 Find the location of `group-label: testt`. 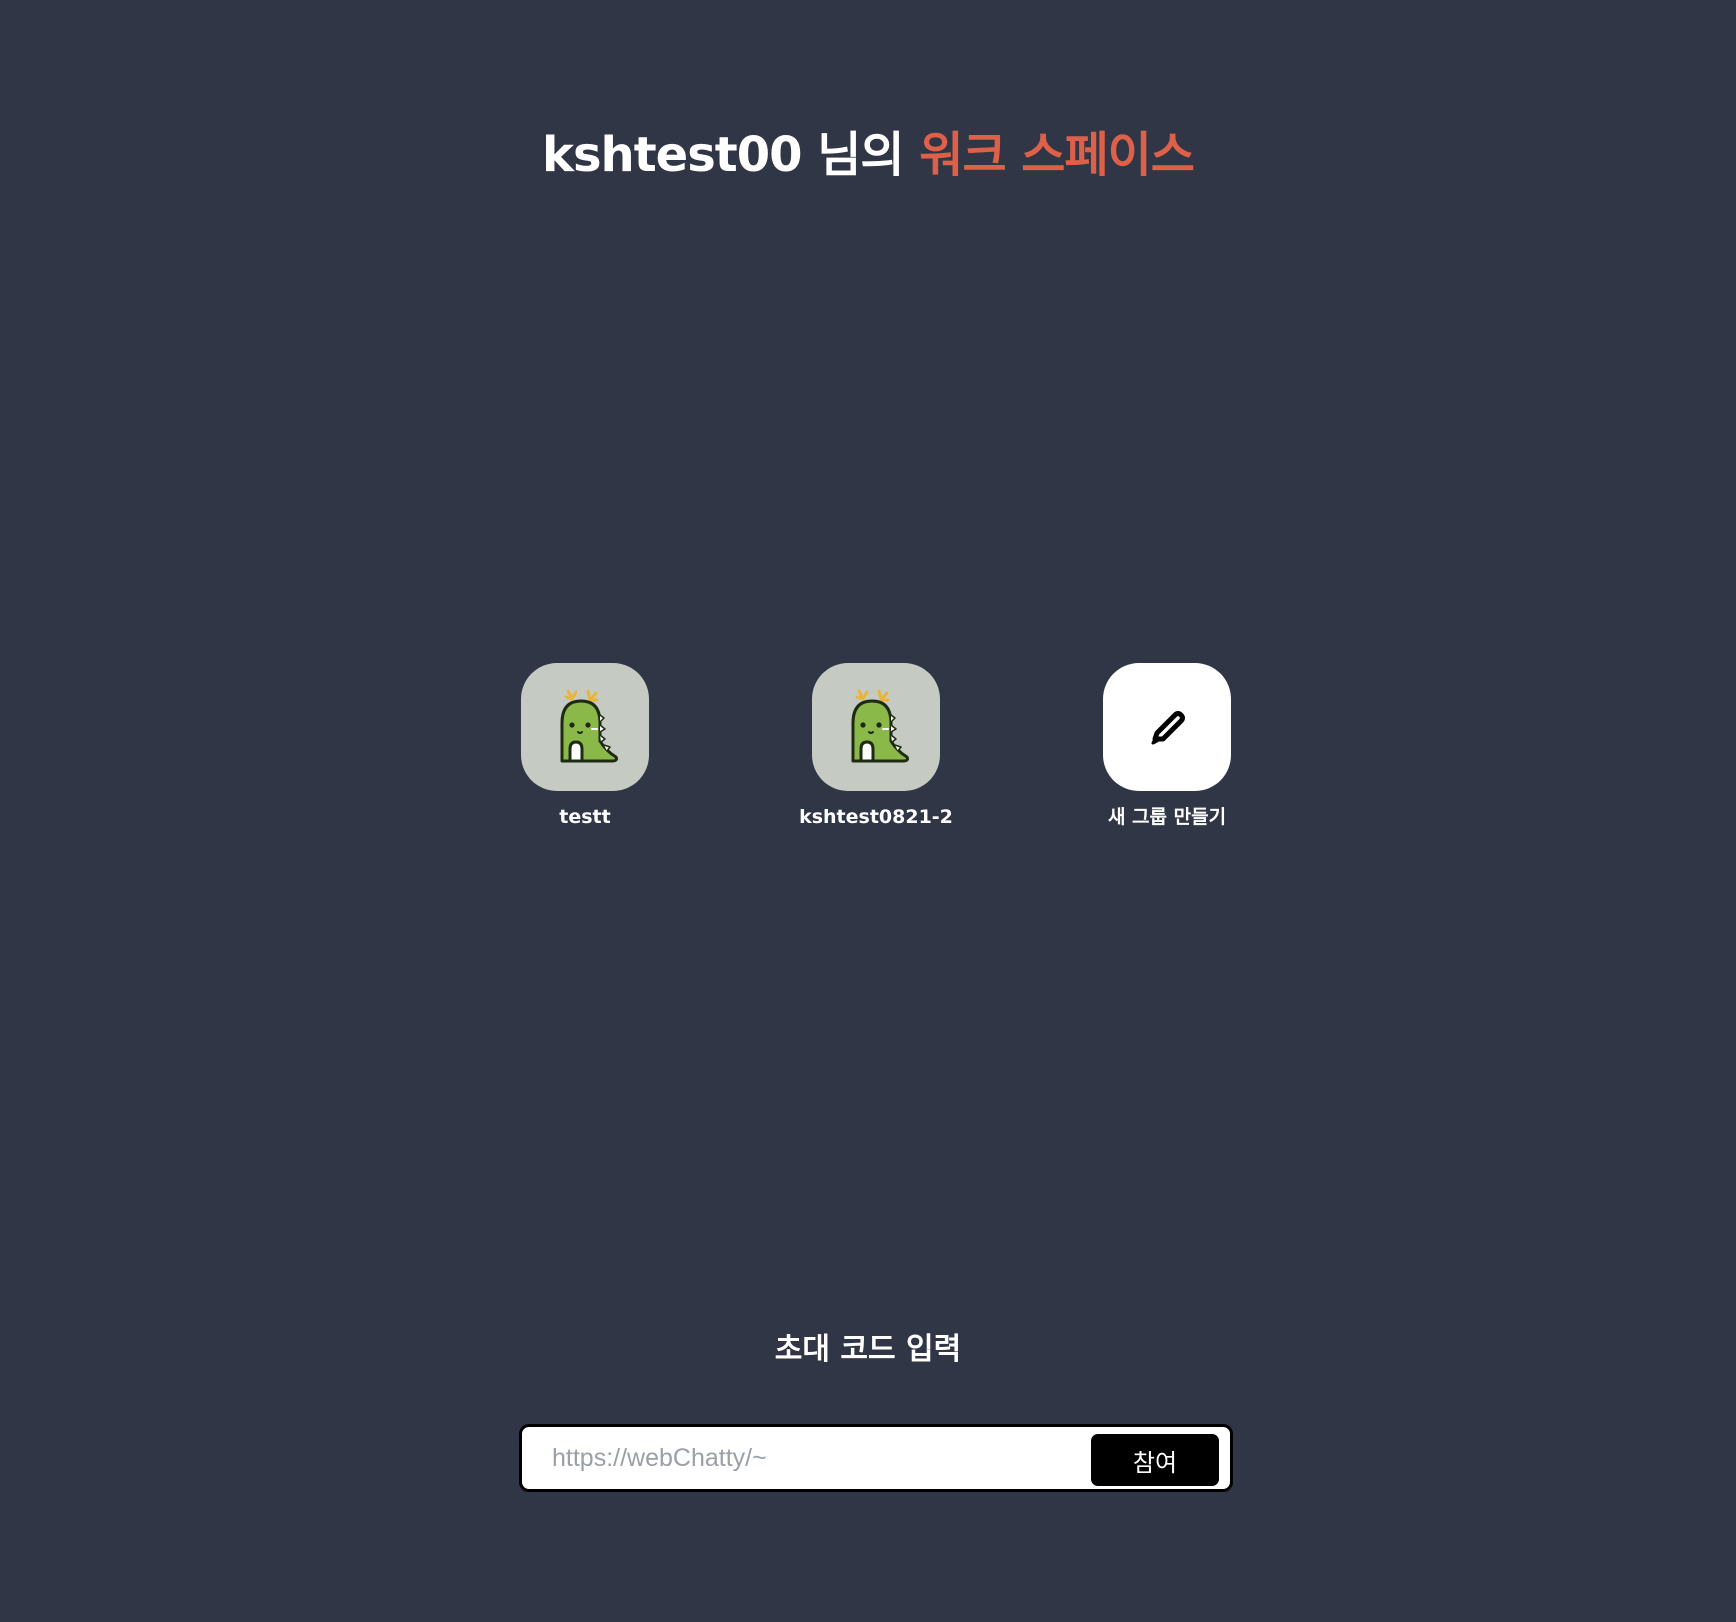

group-label: testt is located at coordinates (585, 817).